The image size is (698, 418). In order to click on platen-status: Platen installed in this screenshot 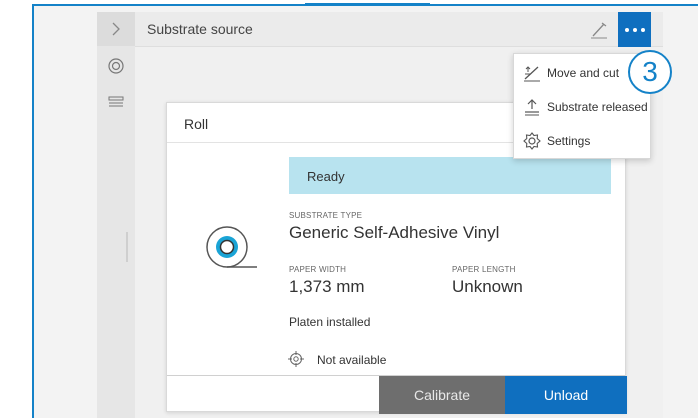, I will do `click(330, 322)`.